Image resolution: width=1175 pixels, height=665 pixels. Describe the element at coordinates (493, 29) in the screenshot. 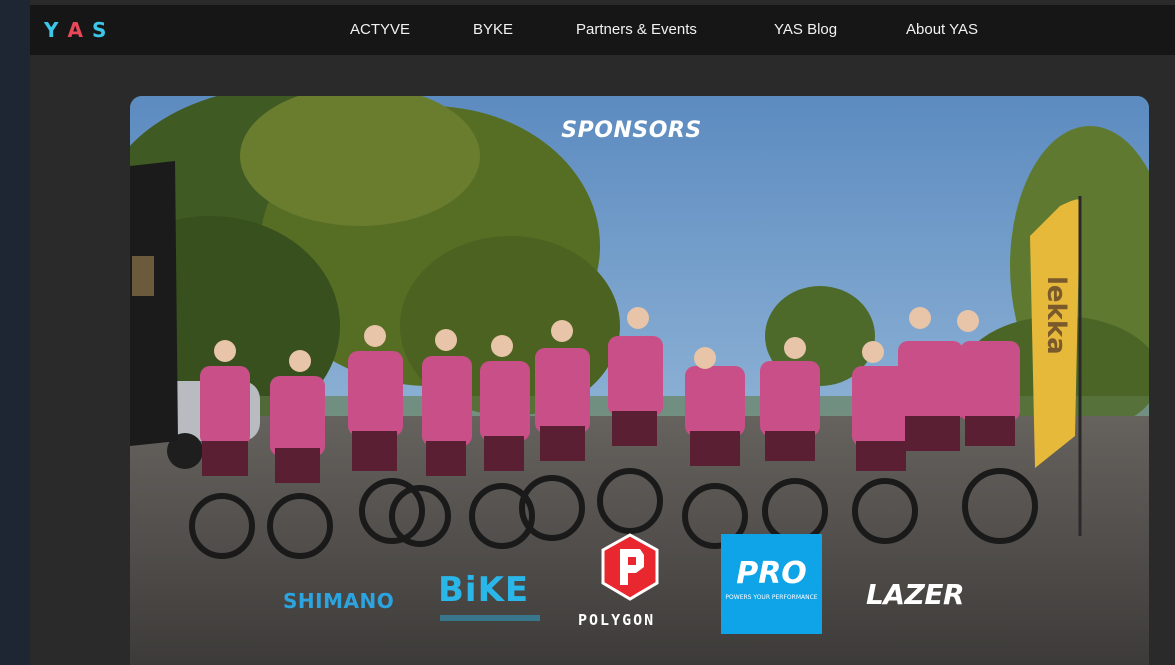

I see `nav-link-byke: BYKE` at that location.